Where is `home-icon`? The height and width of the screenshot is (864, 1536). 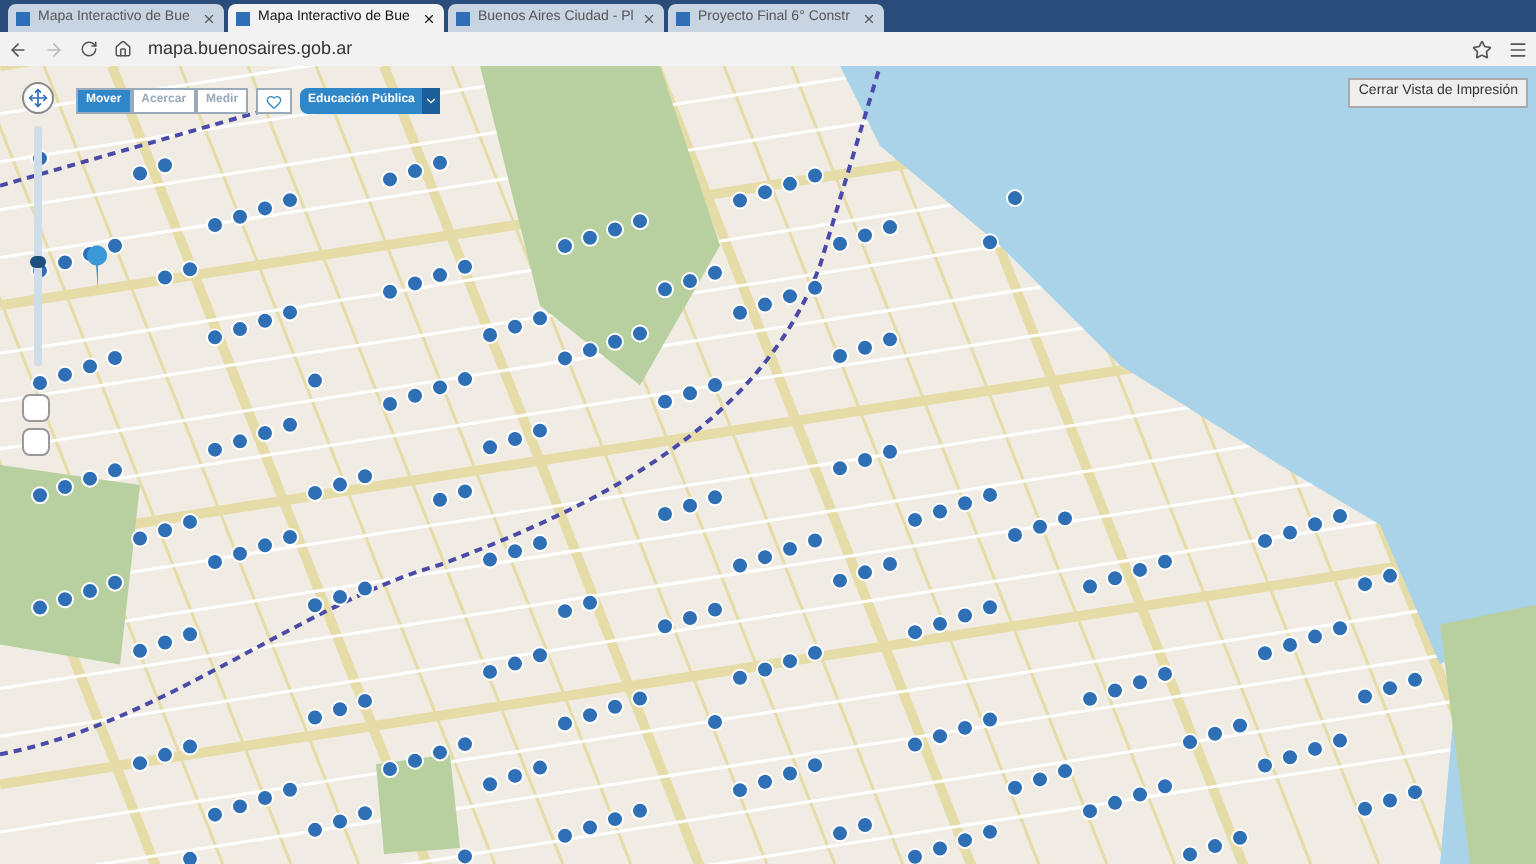
home-icon is located at coordinates (123, 49).